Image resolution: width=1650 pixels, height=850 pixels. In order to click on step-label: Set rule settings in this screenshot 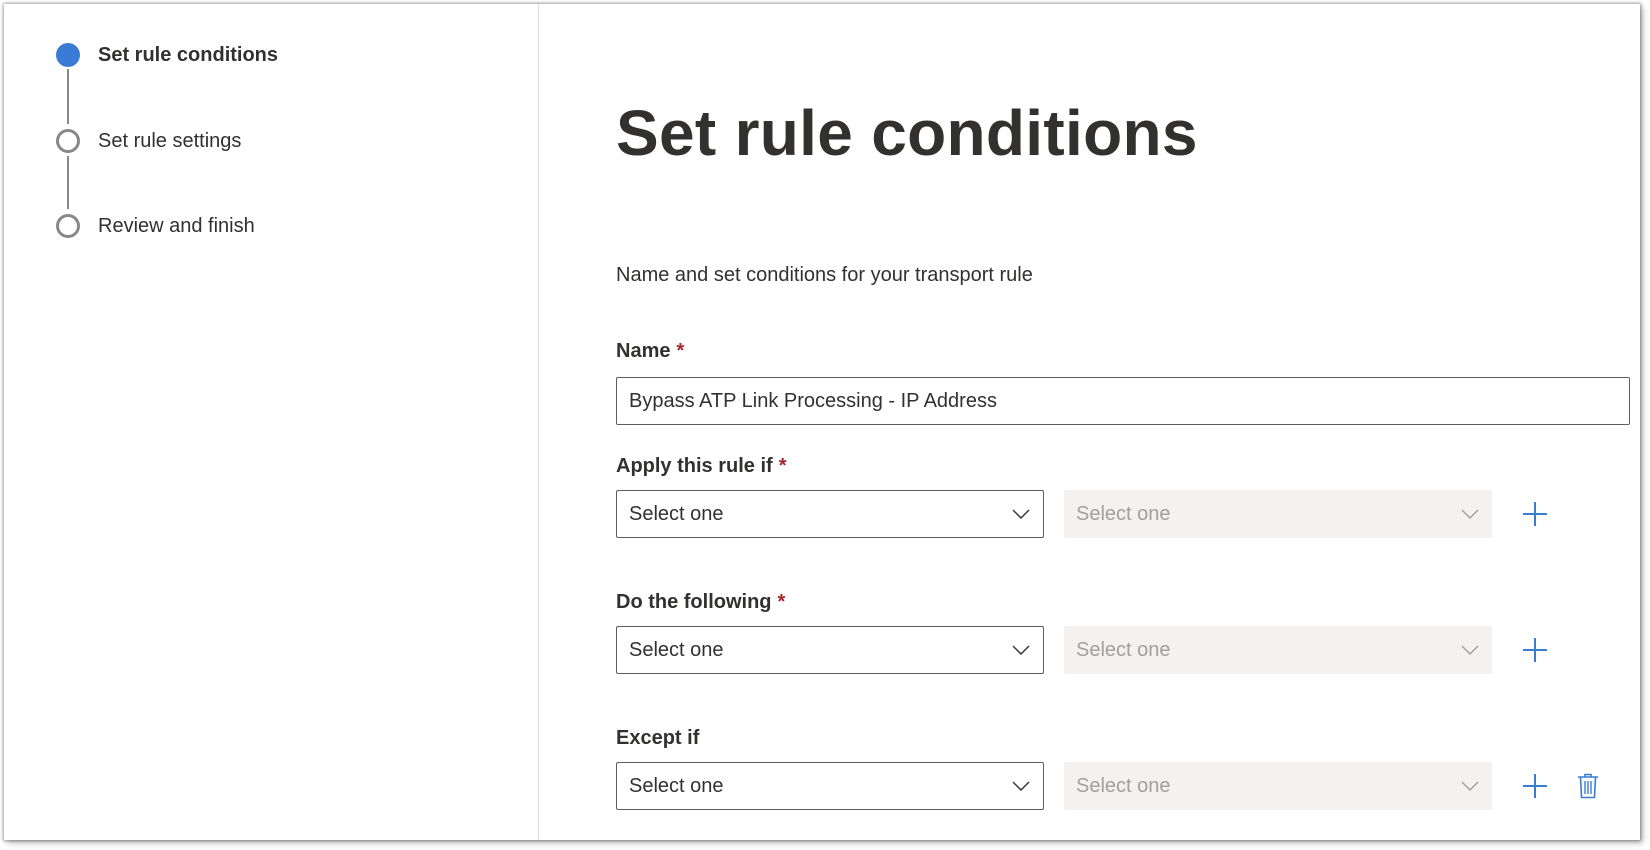, I will do `click(170, 140)`.